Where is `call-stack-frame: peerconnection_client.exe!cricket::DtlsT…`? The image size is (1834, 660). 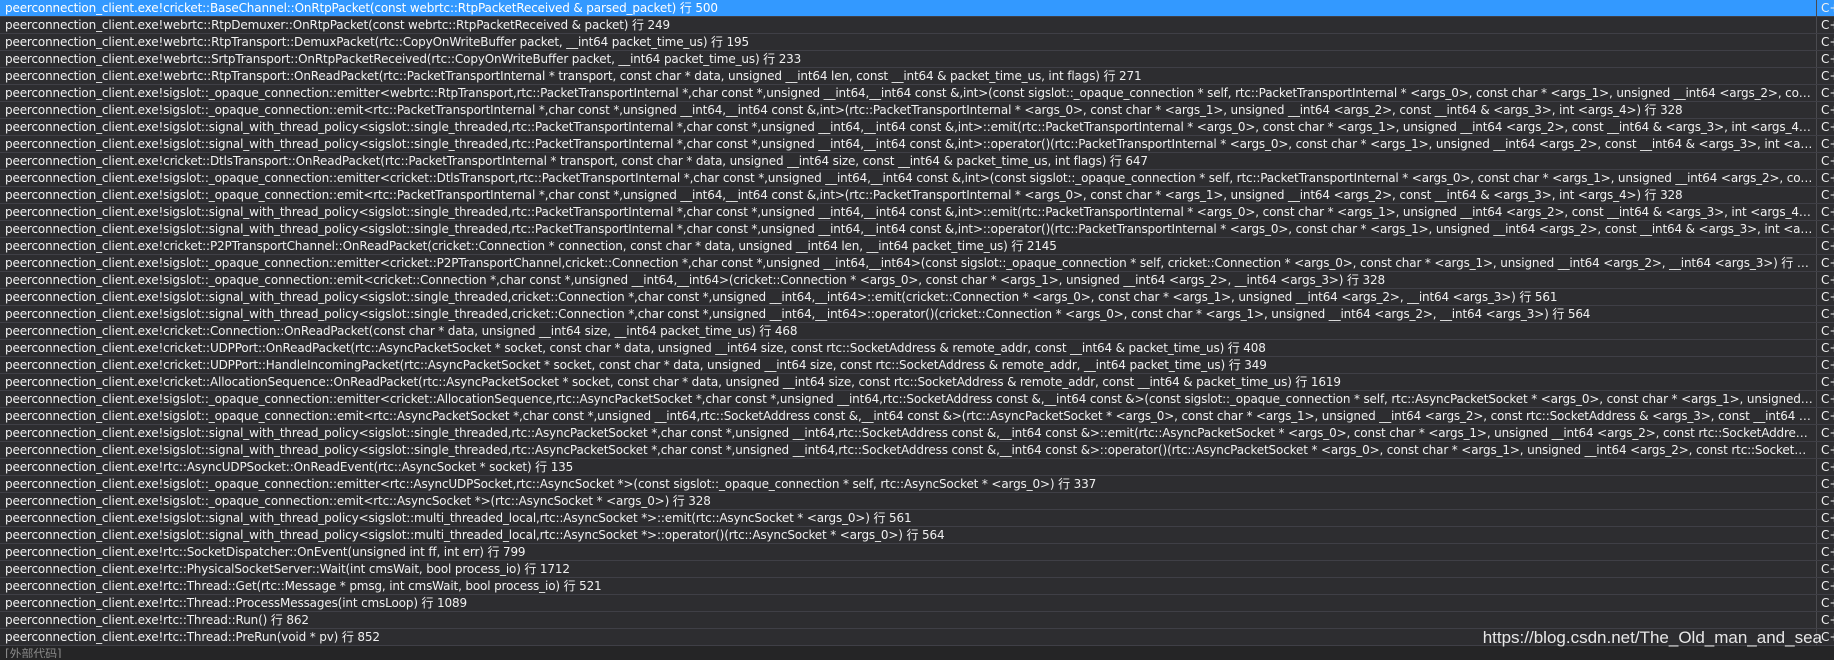 call-stack-frame: peerconnection_client.exe!cricket::DtlsT… is located at coordinates (917, 161).